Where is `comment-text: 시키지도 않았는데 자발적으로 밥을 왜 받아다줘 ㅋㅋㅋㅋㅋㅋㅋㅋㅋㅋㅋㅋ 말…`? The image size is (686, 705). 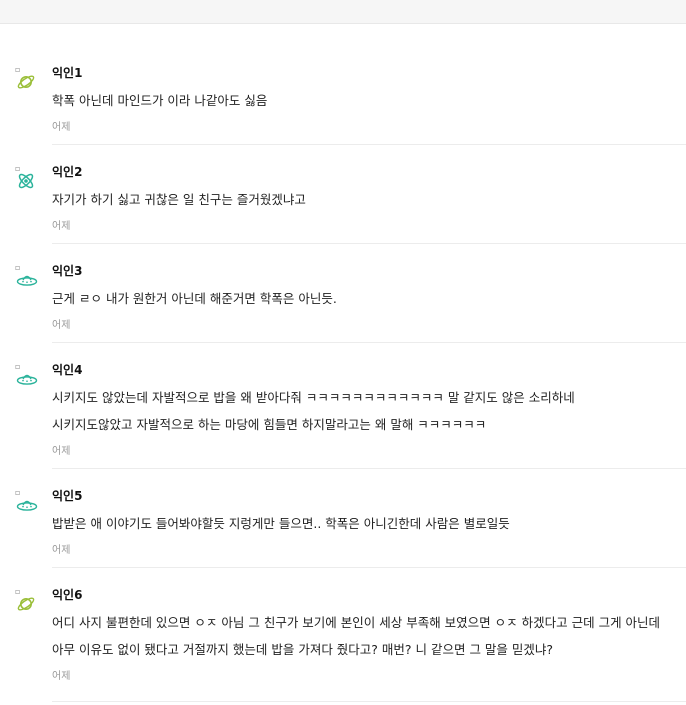
comment-text: 시키지도 않았는데 자발적으로 밥을 왜 받아다줘 ㅋㅋㅋㅋㅋㅋㅋㅋㅋㅋㅋㅋ 말… is located at coordinates (313, 397).